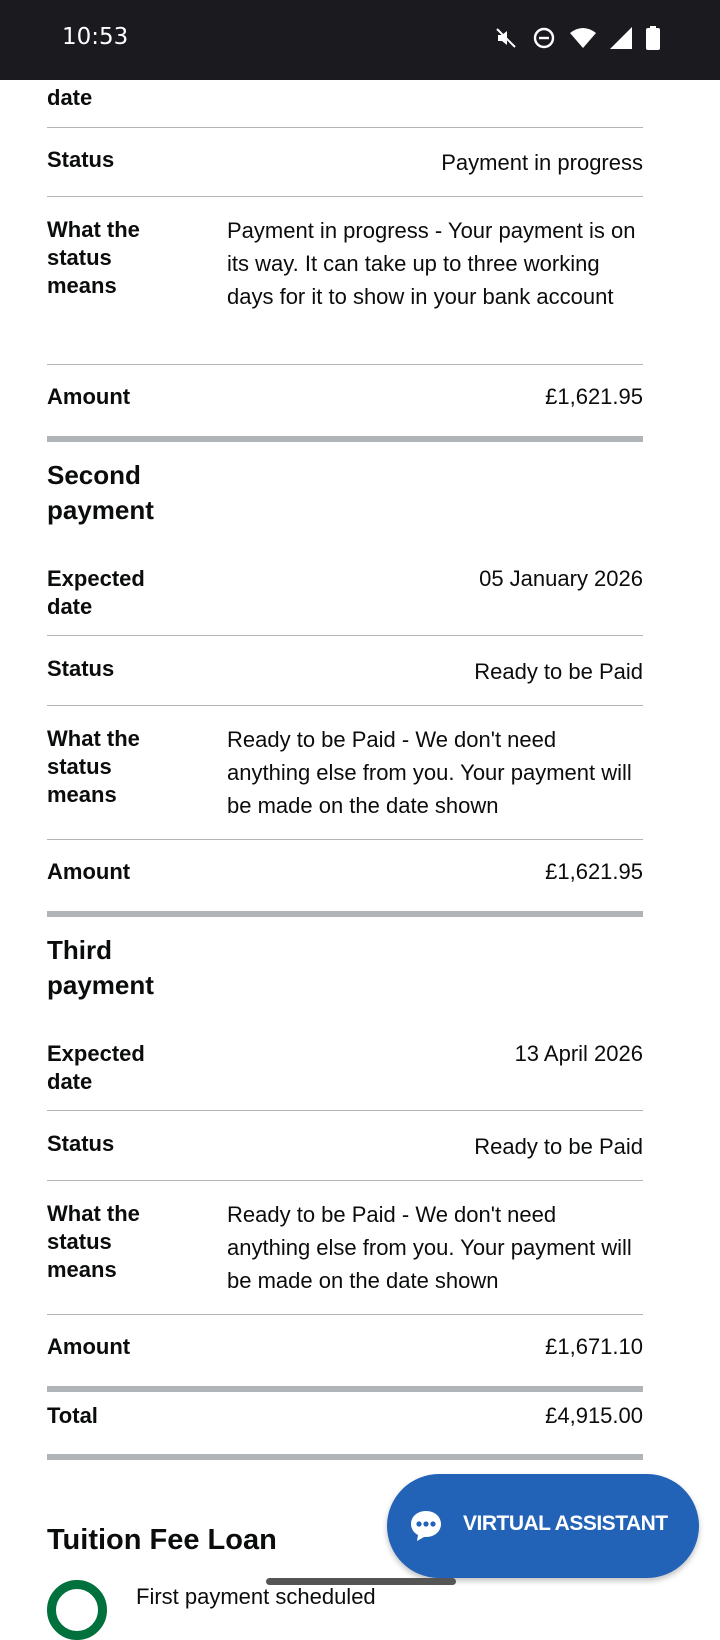 The width and height of the screenshot is (720, 1640). I want to click on second-payment-heading: Second payment, so click(100, 492).